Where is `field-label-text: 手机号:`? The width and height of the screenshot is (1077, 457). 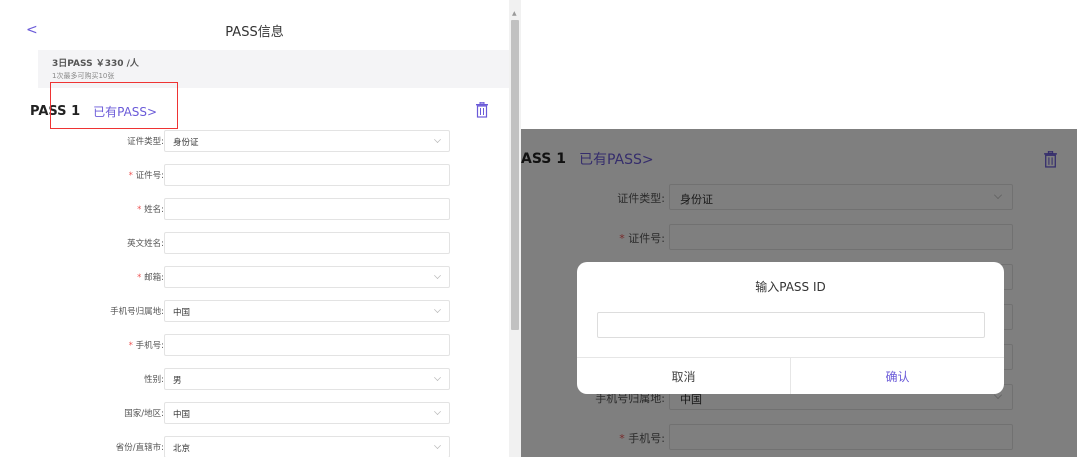 field-label-text: 手机号: is located at coordinates (149, 346).